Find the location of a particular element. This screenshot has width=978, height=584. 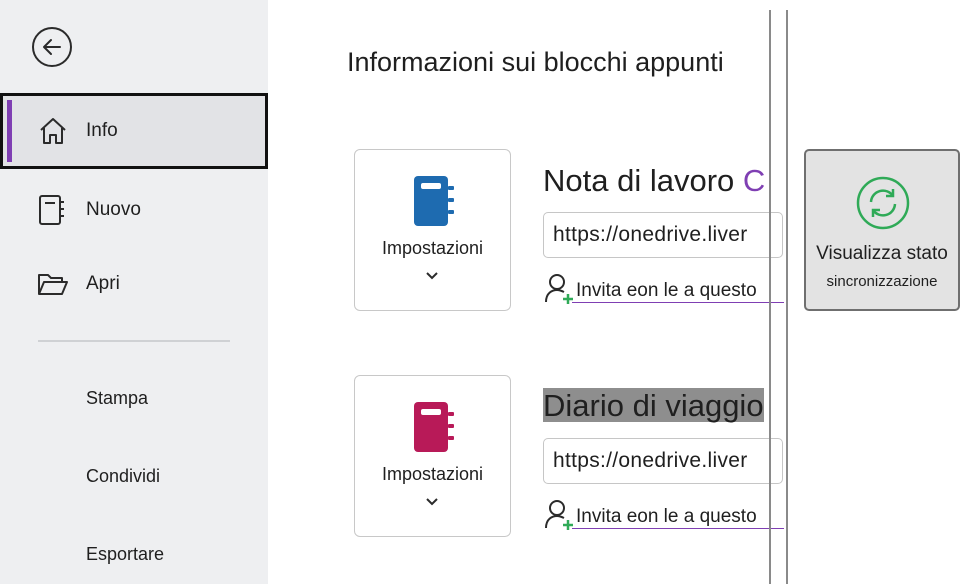

sidebar-item-nuovo: Nuovo is located at coordinates (134, 210).